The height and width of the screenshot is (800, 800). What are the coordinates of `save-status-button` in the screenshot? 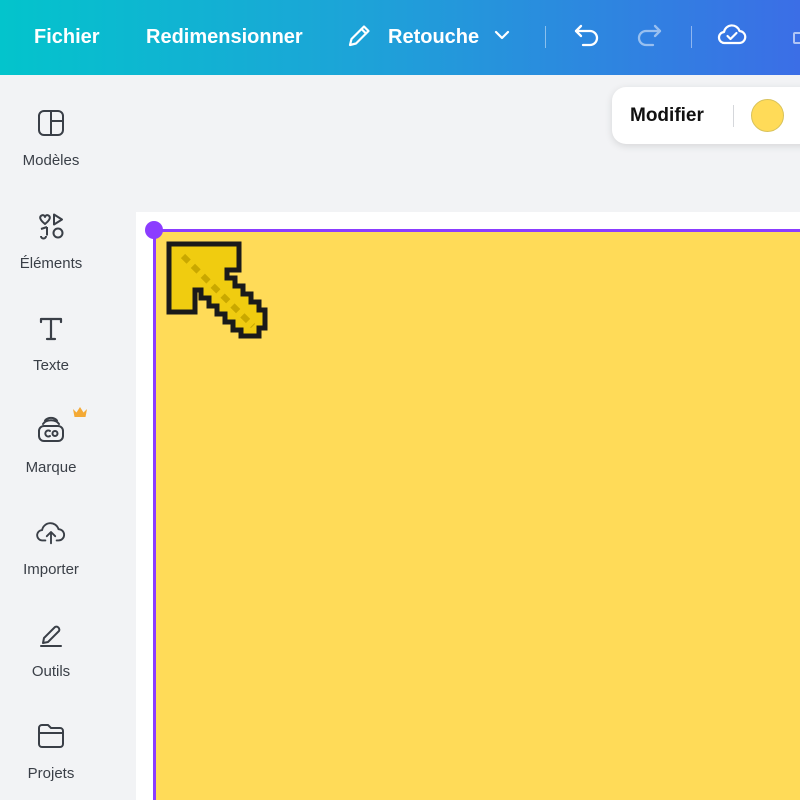 It's located at (732, 37).